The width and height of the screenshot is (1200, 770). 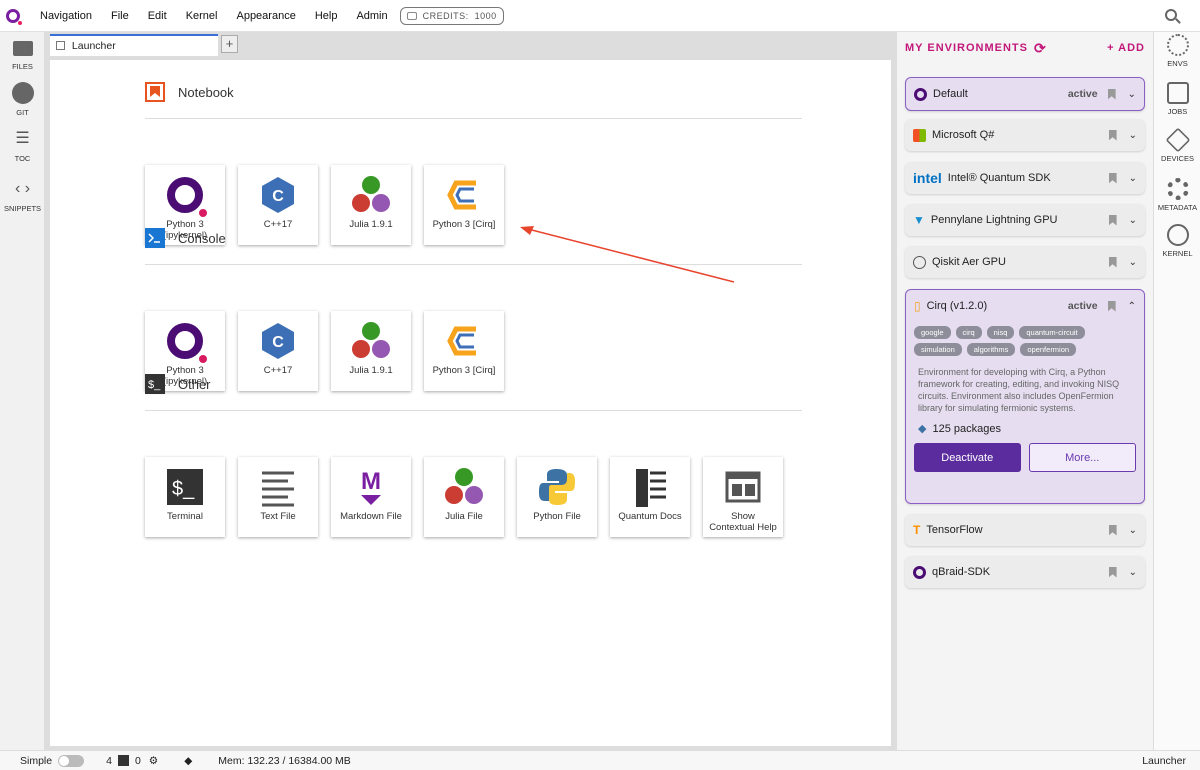 What do you see at coordinates (932, 332) in the screenshot?
I see `tag: google` at bounding box center [932, 332].